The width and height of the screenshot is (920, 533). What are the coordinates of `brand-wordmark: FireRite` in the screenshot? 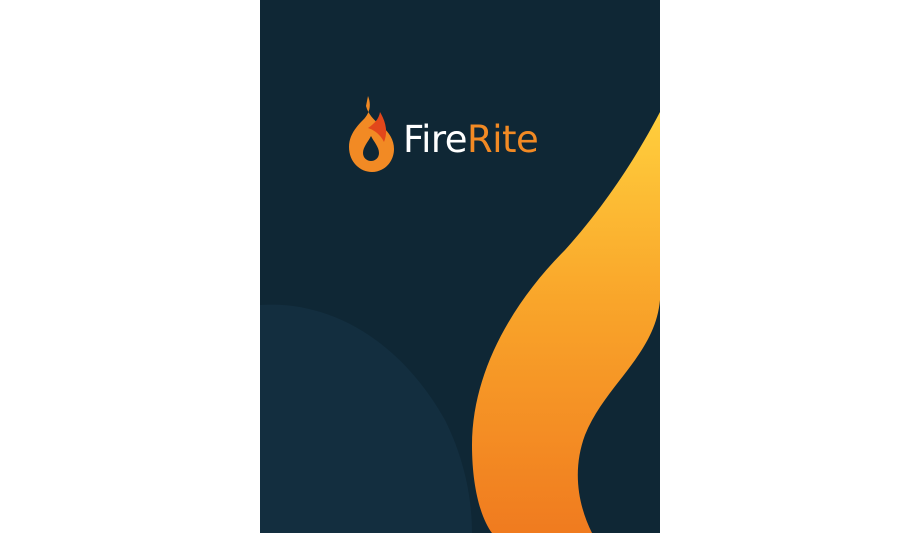 It's located at (471, 139).